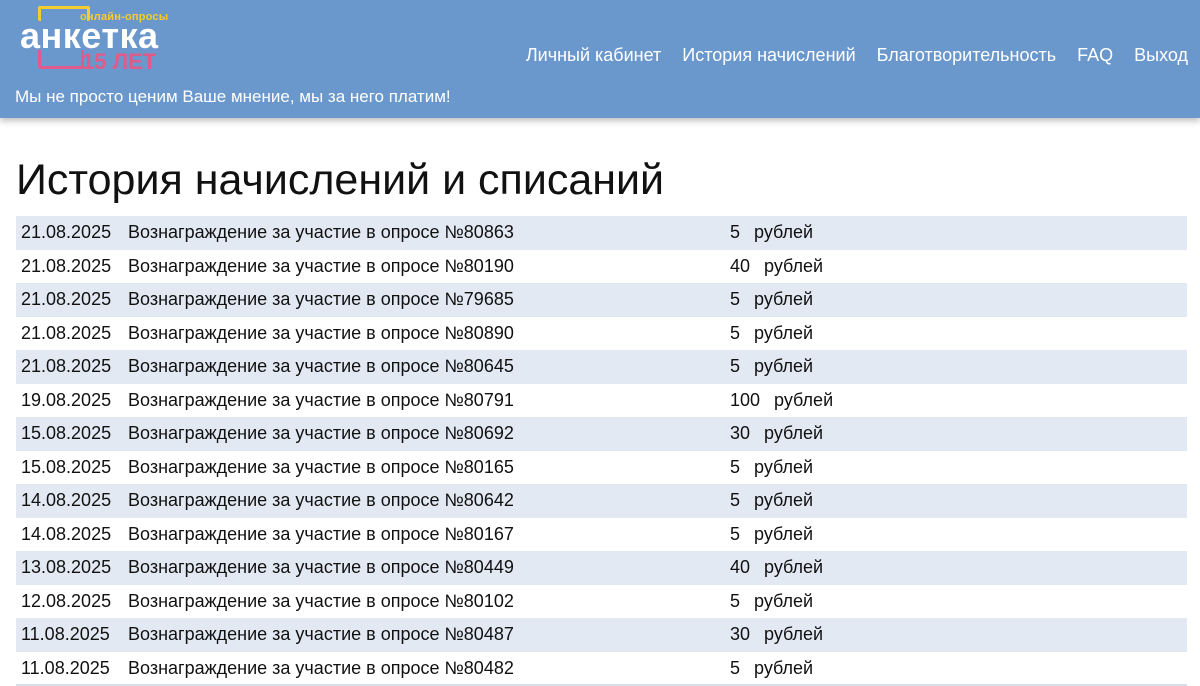 This screenshot has height=686, width=1200. What do you see at coordinates (66, 399) in the screenshot?
I see `transaction-date: 19.08.2025` at bounding box center [66, 399].